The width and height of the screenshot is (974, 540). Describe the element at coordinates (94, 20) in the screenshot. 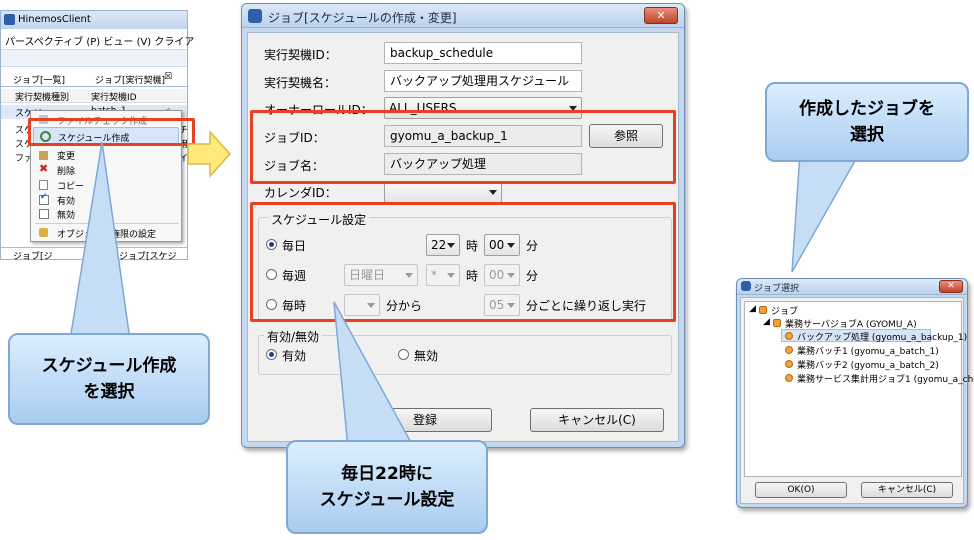

I see `client-titlebar: HinemosClient` at that location.